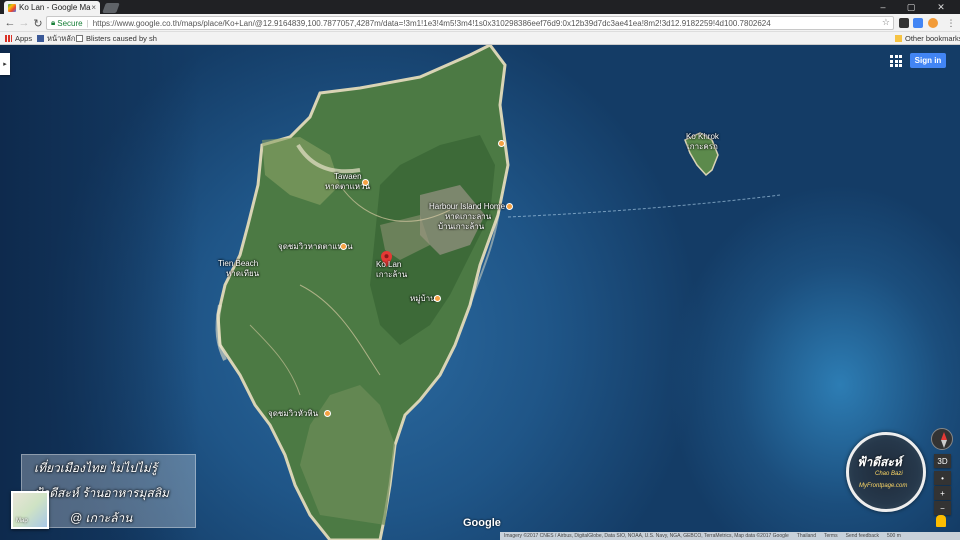 This screenshot has width=960, height=540. What do you see at coordinates (509, 206) in the screenshot?
I see `hotel-poi-icon` at bounding box center [509, 206].